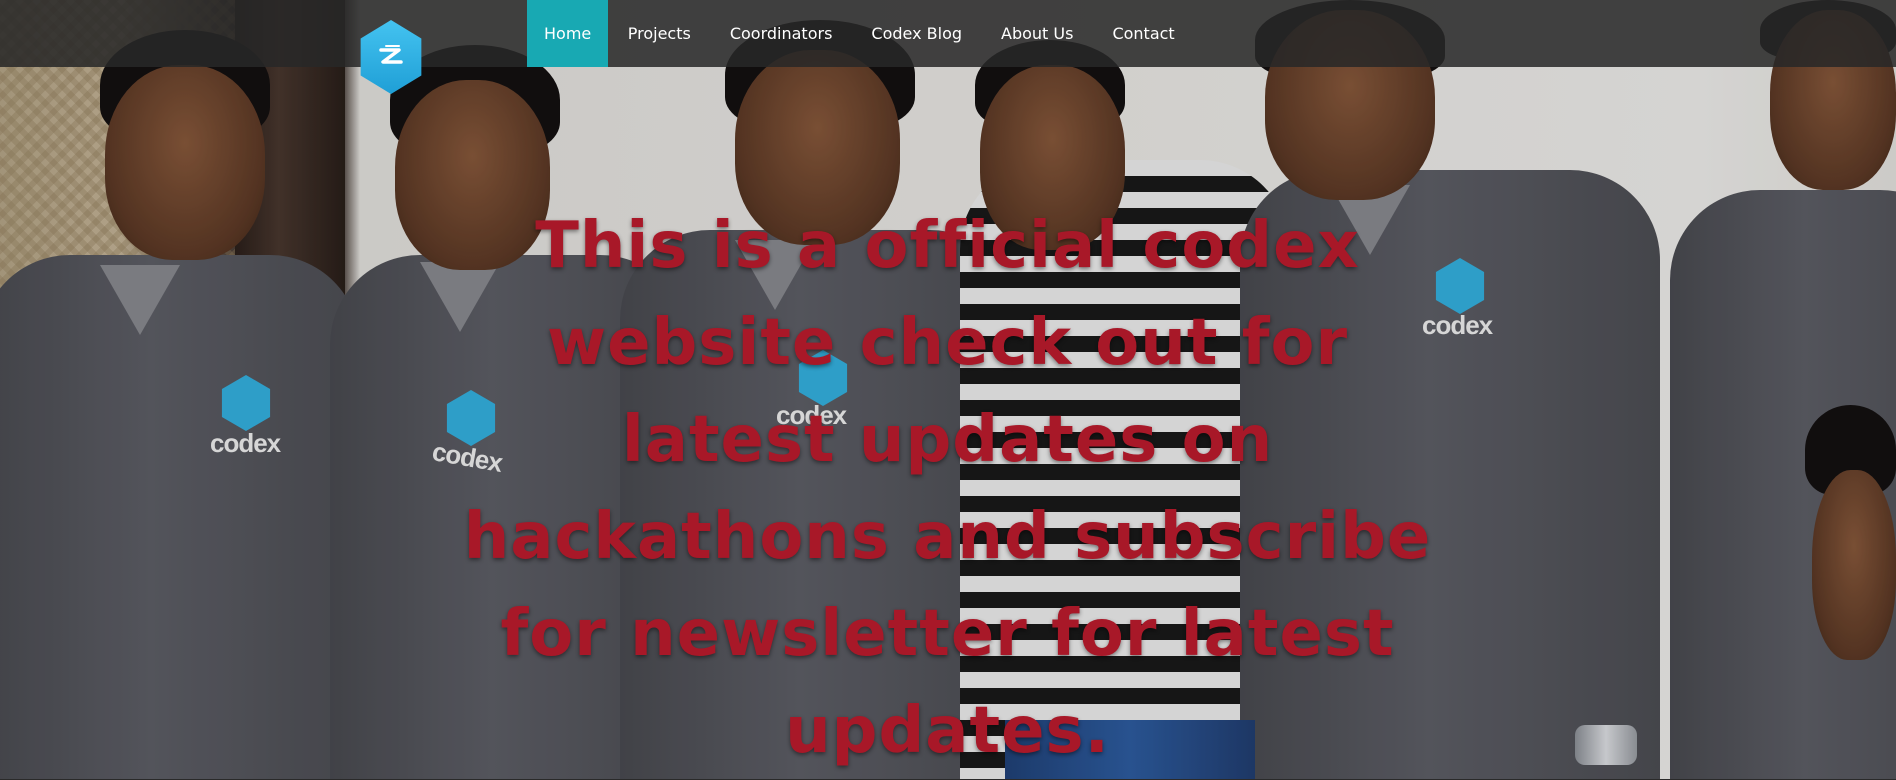 The width and height of the screenshot is (1896, 780). I want to click on nav-item-home: Home, so click(568, 33).